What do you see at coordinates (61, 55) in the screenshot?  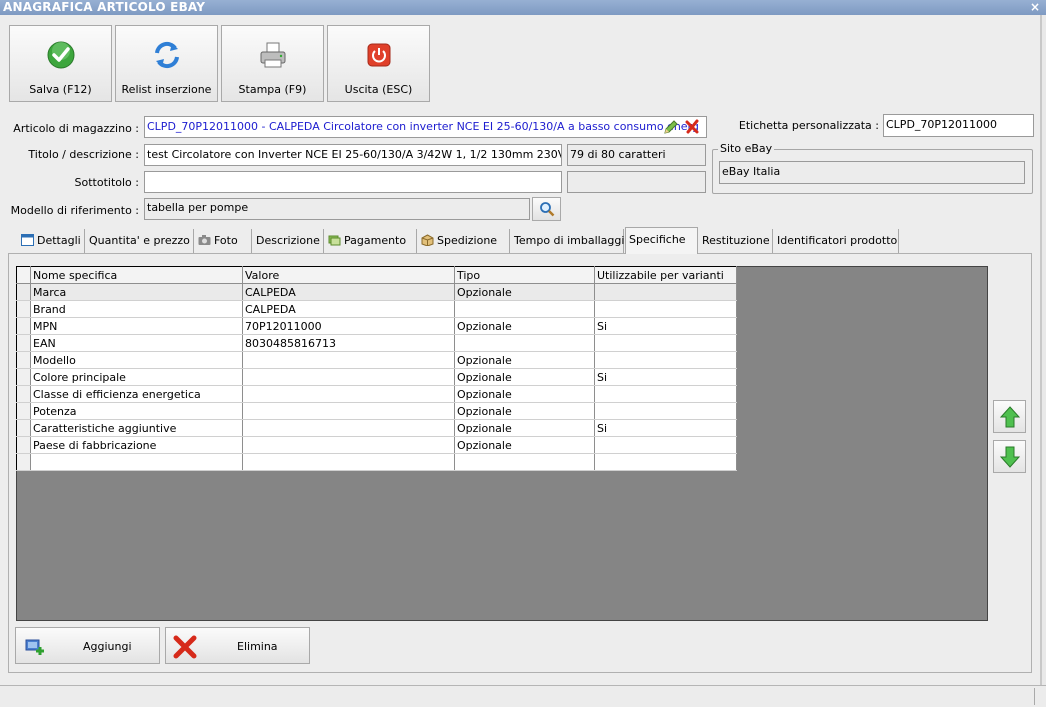 I see `checkmark-icon` at bounding box center [61, 55].